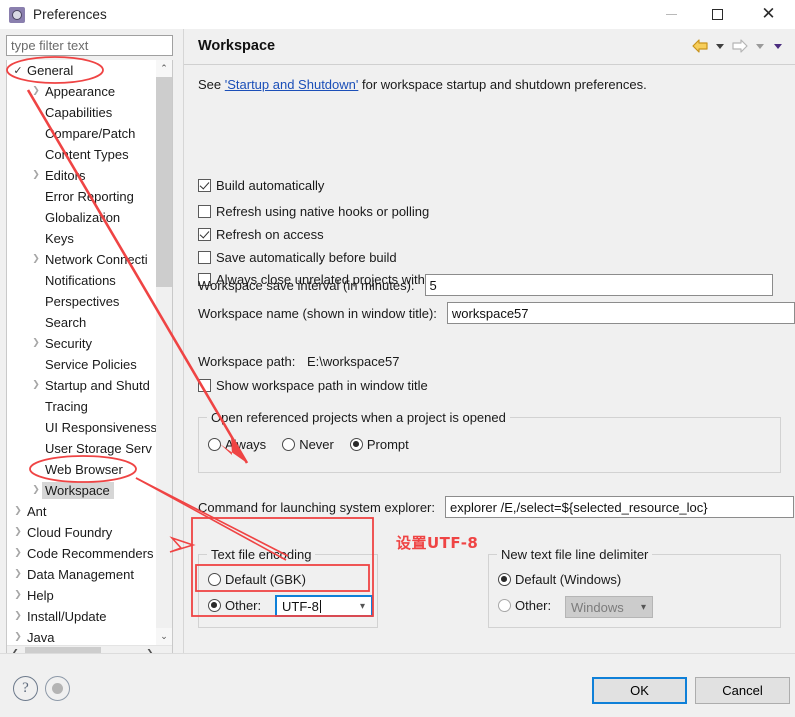  I want to click on tree-vertical-scrollbar: ⌃ ⌄, so click(164, 352).